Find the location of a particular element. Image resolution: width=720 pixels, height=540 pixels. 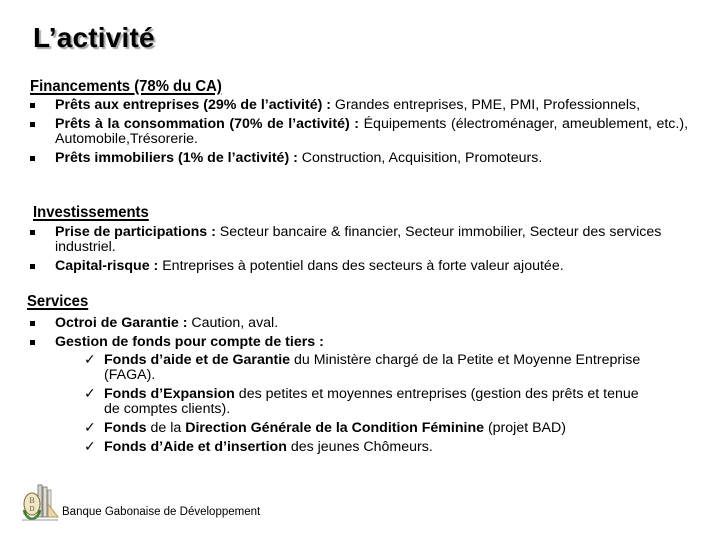

item-text: Construction, Acquisition, Promoteurs. is located at coordinates (420, 158).